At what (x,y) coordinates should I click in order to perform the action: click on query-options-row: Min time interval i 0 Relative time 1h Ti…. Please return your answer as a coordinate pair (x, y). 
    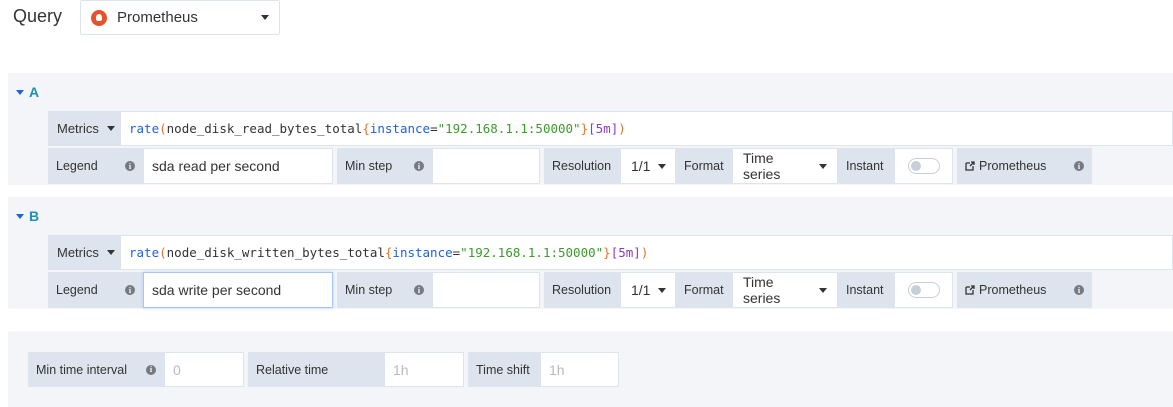
    Looking at the image, I should click on (323, 369).